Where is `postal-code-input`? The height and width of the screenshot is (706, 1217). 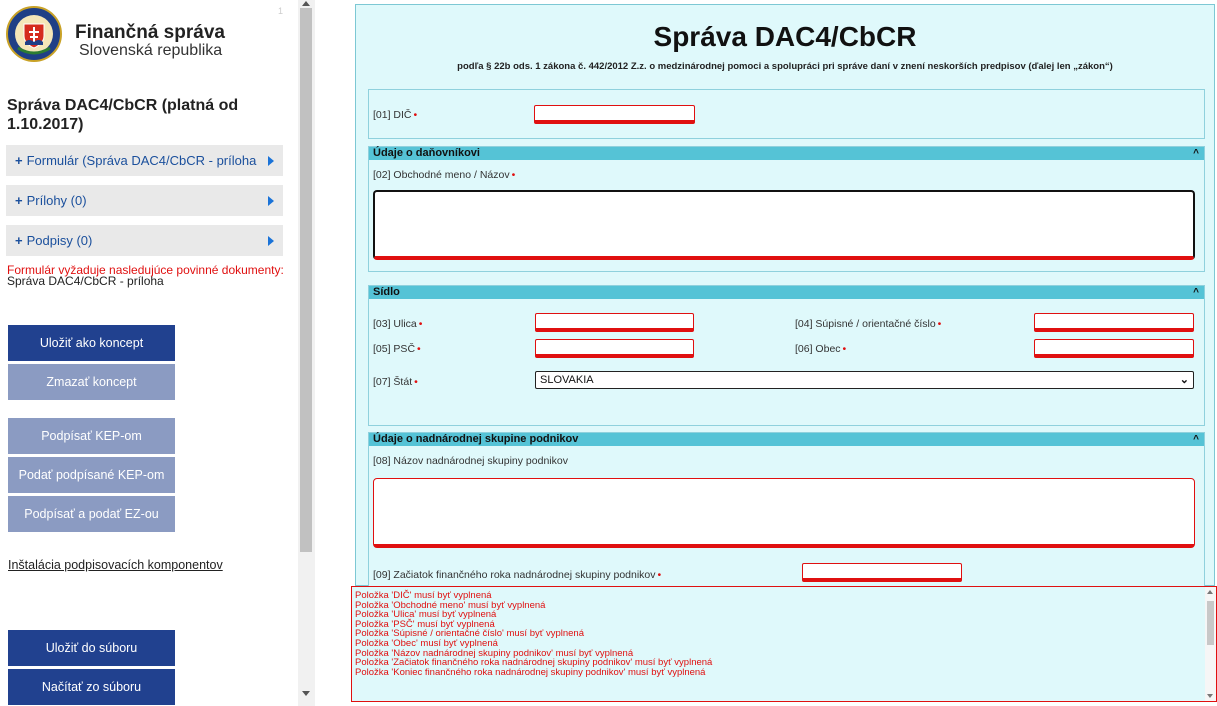
postal-code-input is located at coordinates (614, 348).